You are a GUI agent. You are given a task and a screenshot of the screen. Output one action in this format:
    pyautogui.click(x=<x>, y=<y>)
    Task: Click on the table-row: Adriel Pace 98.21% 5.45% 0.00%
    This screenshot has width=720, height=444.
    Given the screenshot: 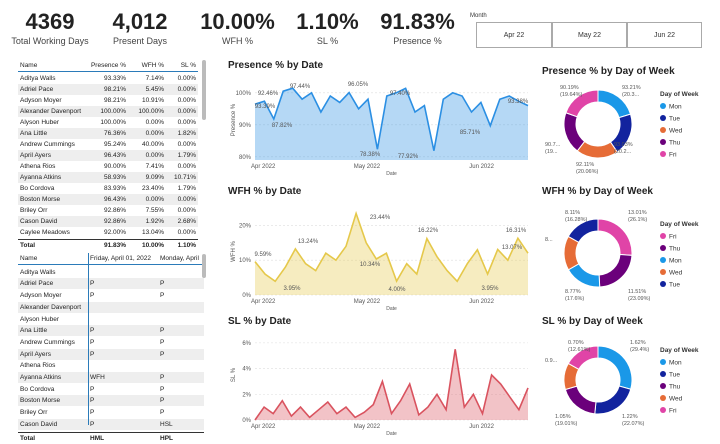 What is the action you would take?
    pyautogui.click(x=108, y=89)
    